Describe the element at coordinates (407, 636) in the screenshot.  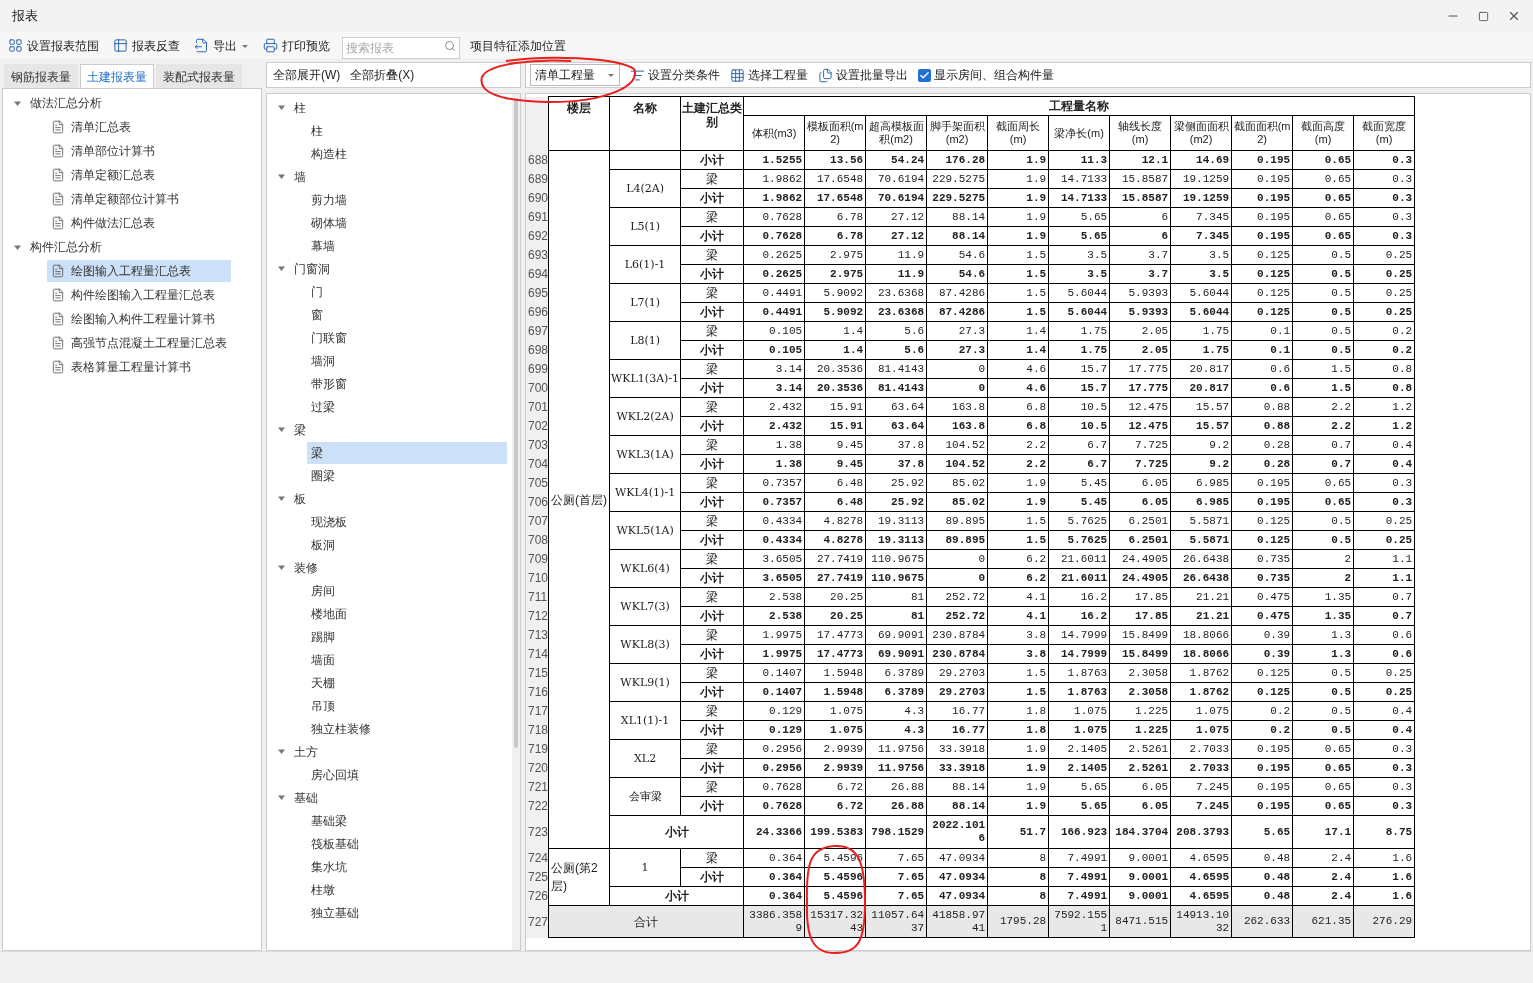
I see `tree-item: 踢脚` at that location.